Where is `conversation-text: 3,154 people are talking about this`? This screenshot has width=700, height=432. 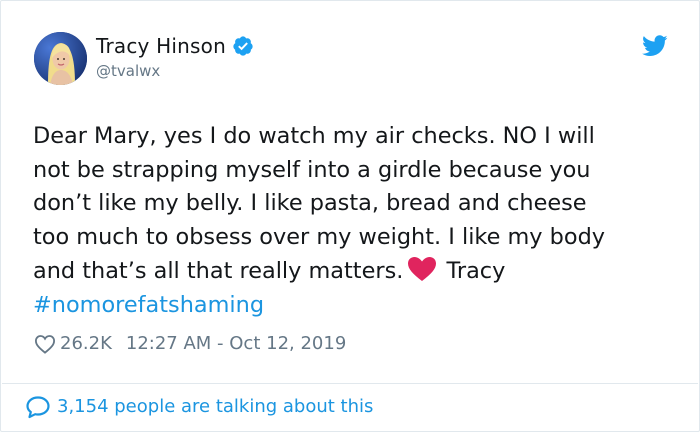 conversation-text: 3,154 people are talking about this is located at coordinates (215, 406).